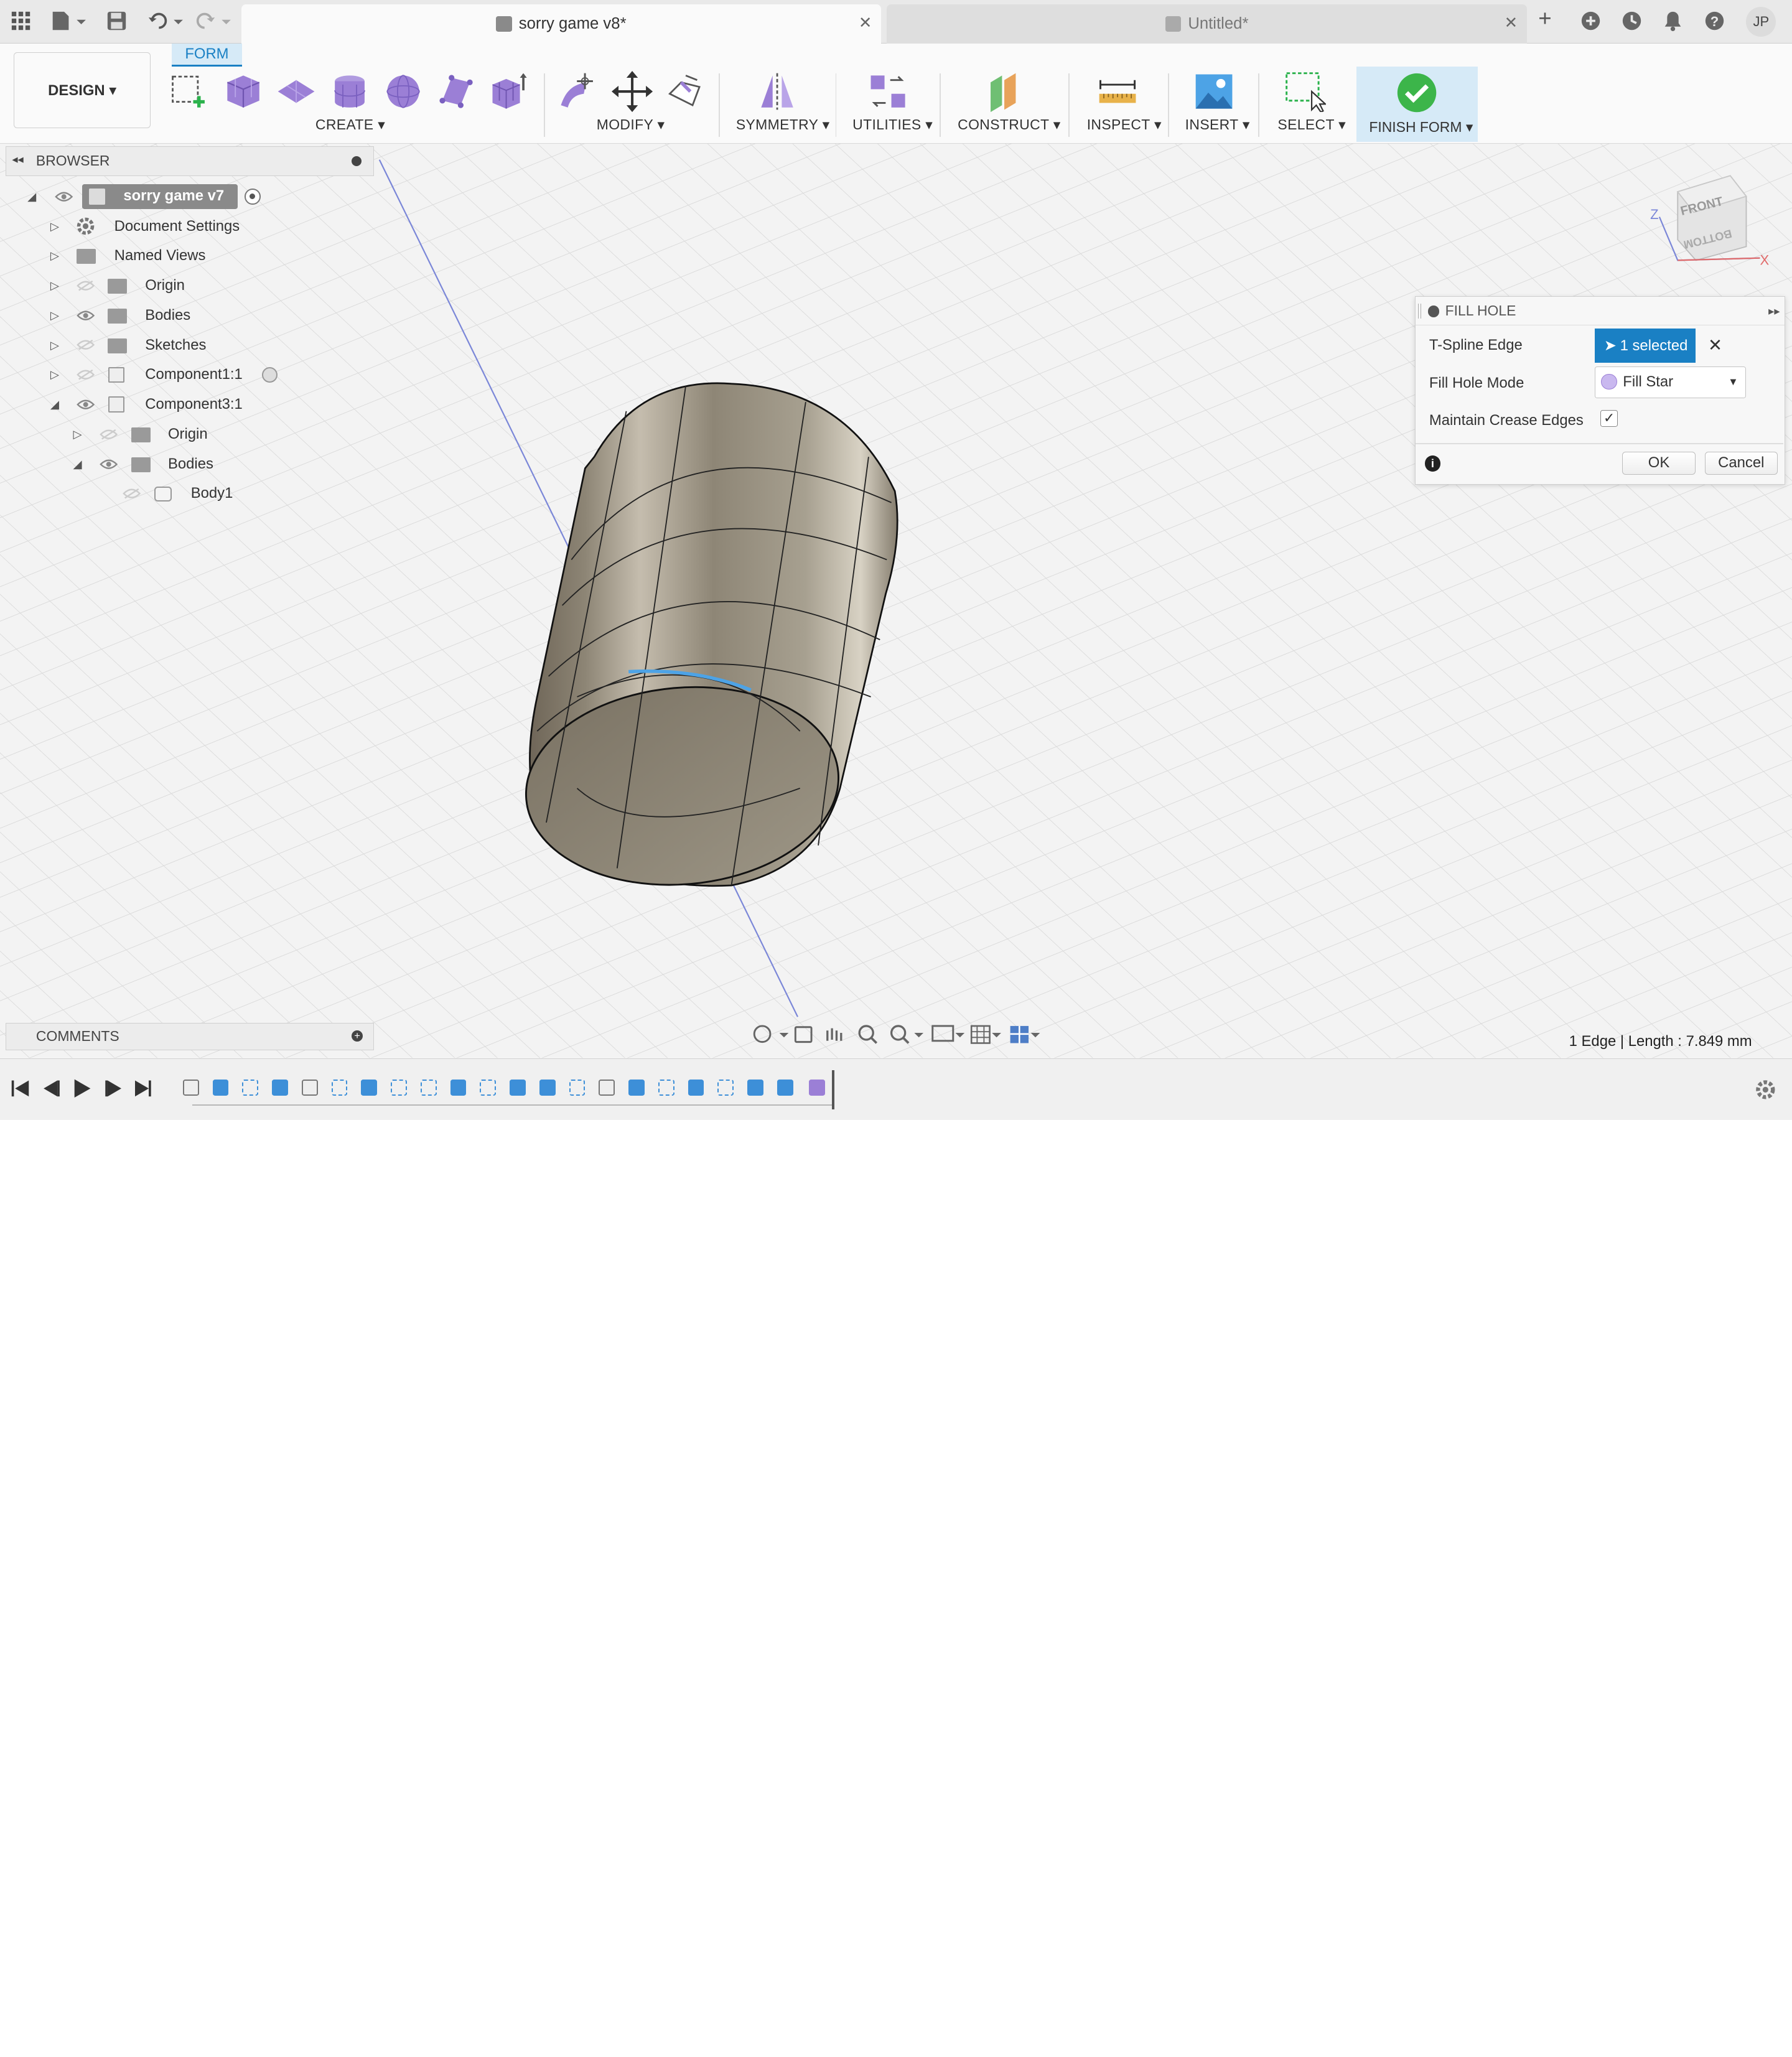 This screenshot has height=2057, width=1792. What do you see at coordinates (632, 91) in the screenshot?
I see `move-tool-icon` at bounding box center [632, 91].